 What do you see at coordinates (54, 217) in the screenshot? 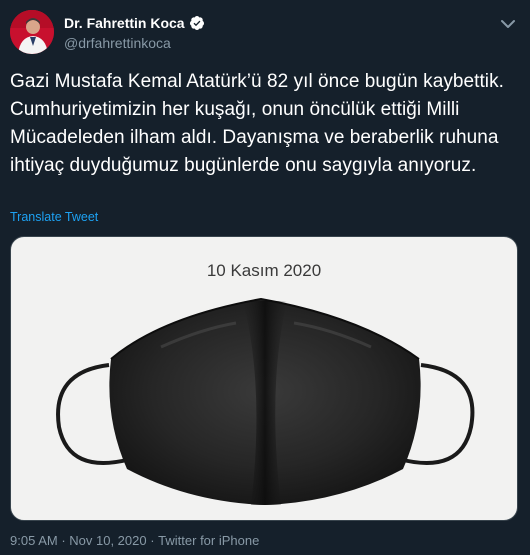
I see `translate-tweet-link: Translate Tweet` at bounding box center [54, 217].